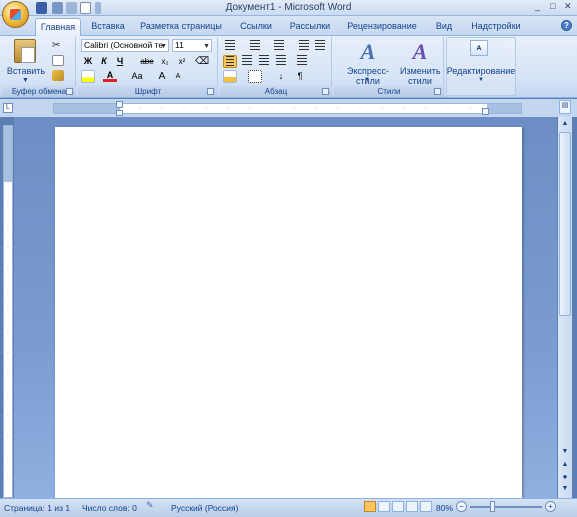 This screenshot has height=517, width=577. I want to click on tab-mailings: Рассылки, so click(310, 27).